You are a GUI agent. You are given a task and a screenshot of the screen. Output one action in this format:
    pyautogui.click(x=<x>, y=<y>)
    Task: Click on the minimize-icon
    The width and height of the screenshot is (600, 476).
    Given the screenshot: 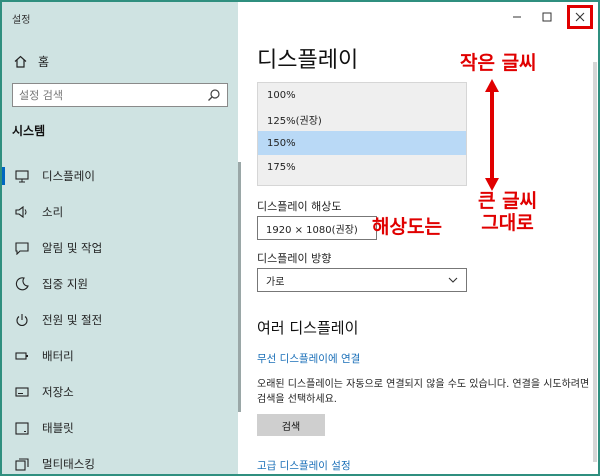 What is the action you would take?
    pyautogui.click(x=517, y=17)
    